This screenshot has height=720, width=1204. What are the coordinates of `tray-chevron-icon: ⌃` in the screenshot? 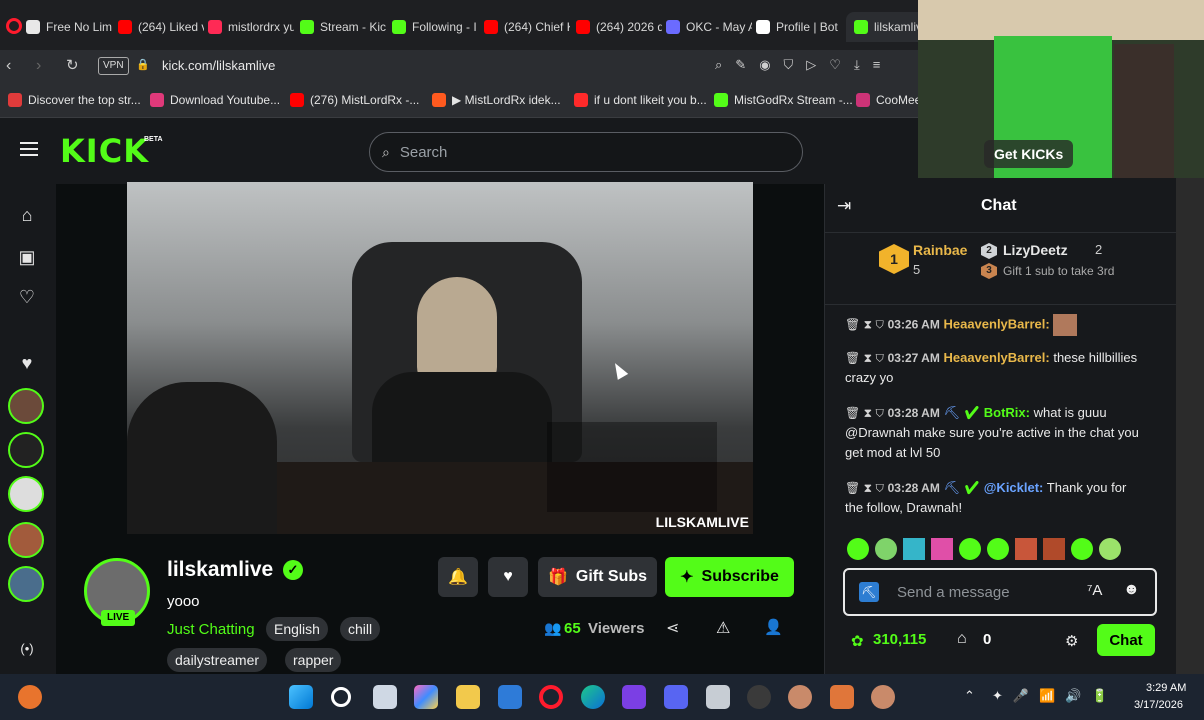 It's located at (969, 696).